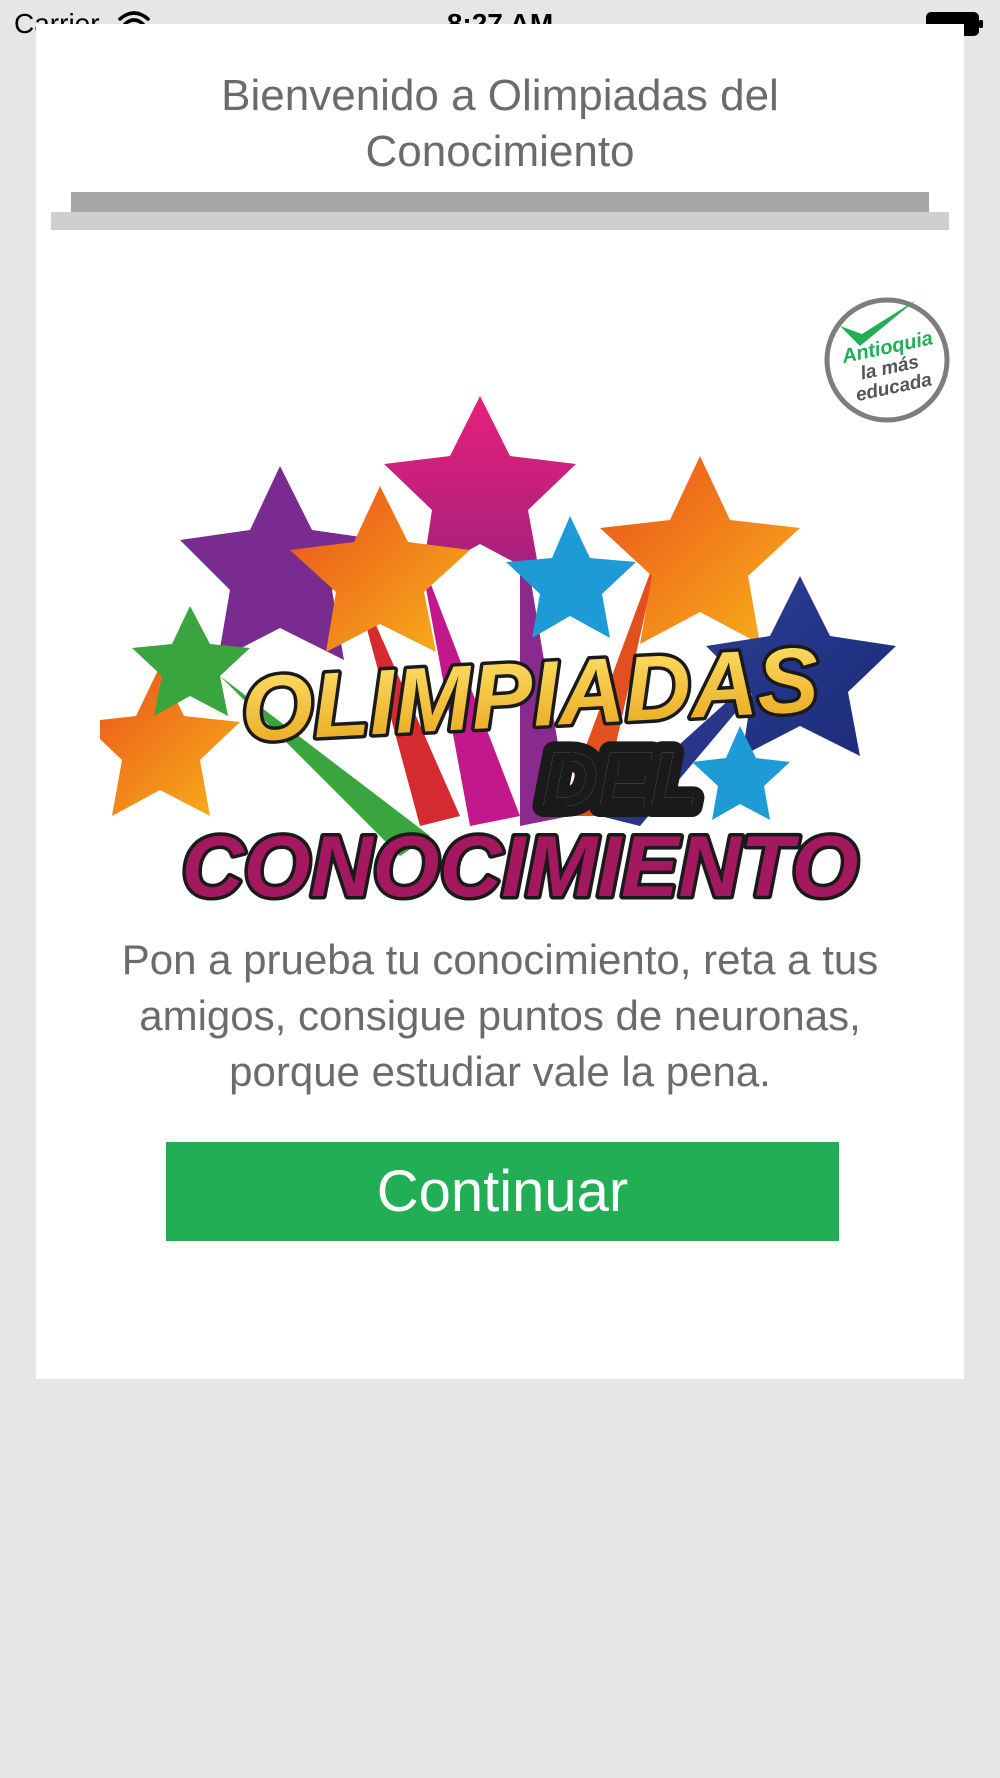 The height and width of the screenshot is (1778, 1000). Describe the element at coordinates (500, 959) in the screenshot. I see `description-line-1: Pon a prueba tu conocimiento, reta a tus` at that location.